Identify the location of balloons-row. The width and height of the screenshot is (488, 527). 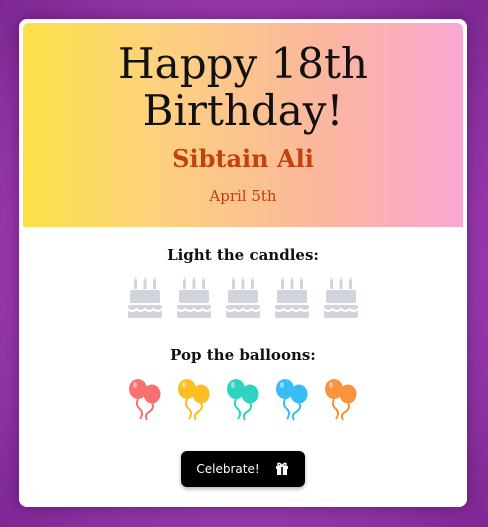
(243, 399).